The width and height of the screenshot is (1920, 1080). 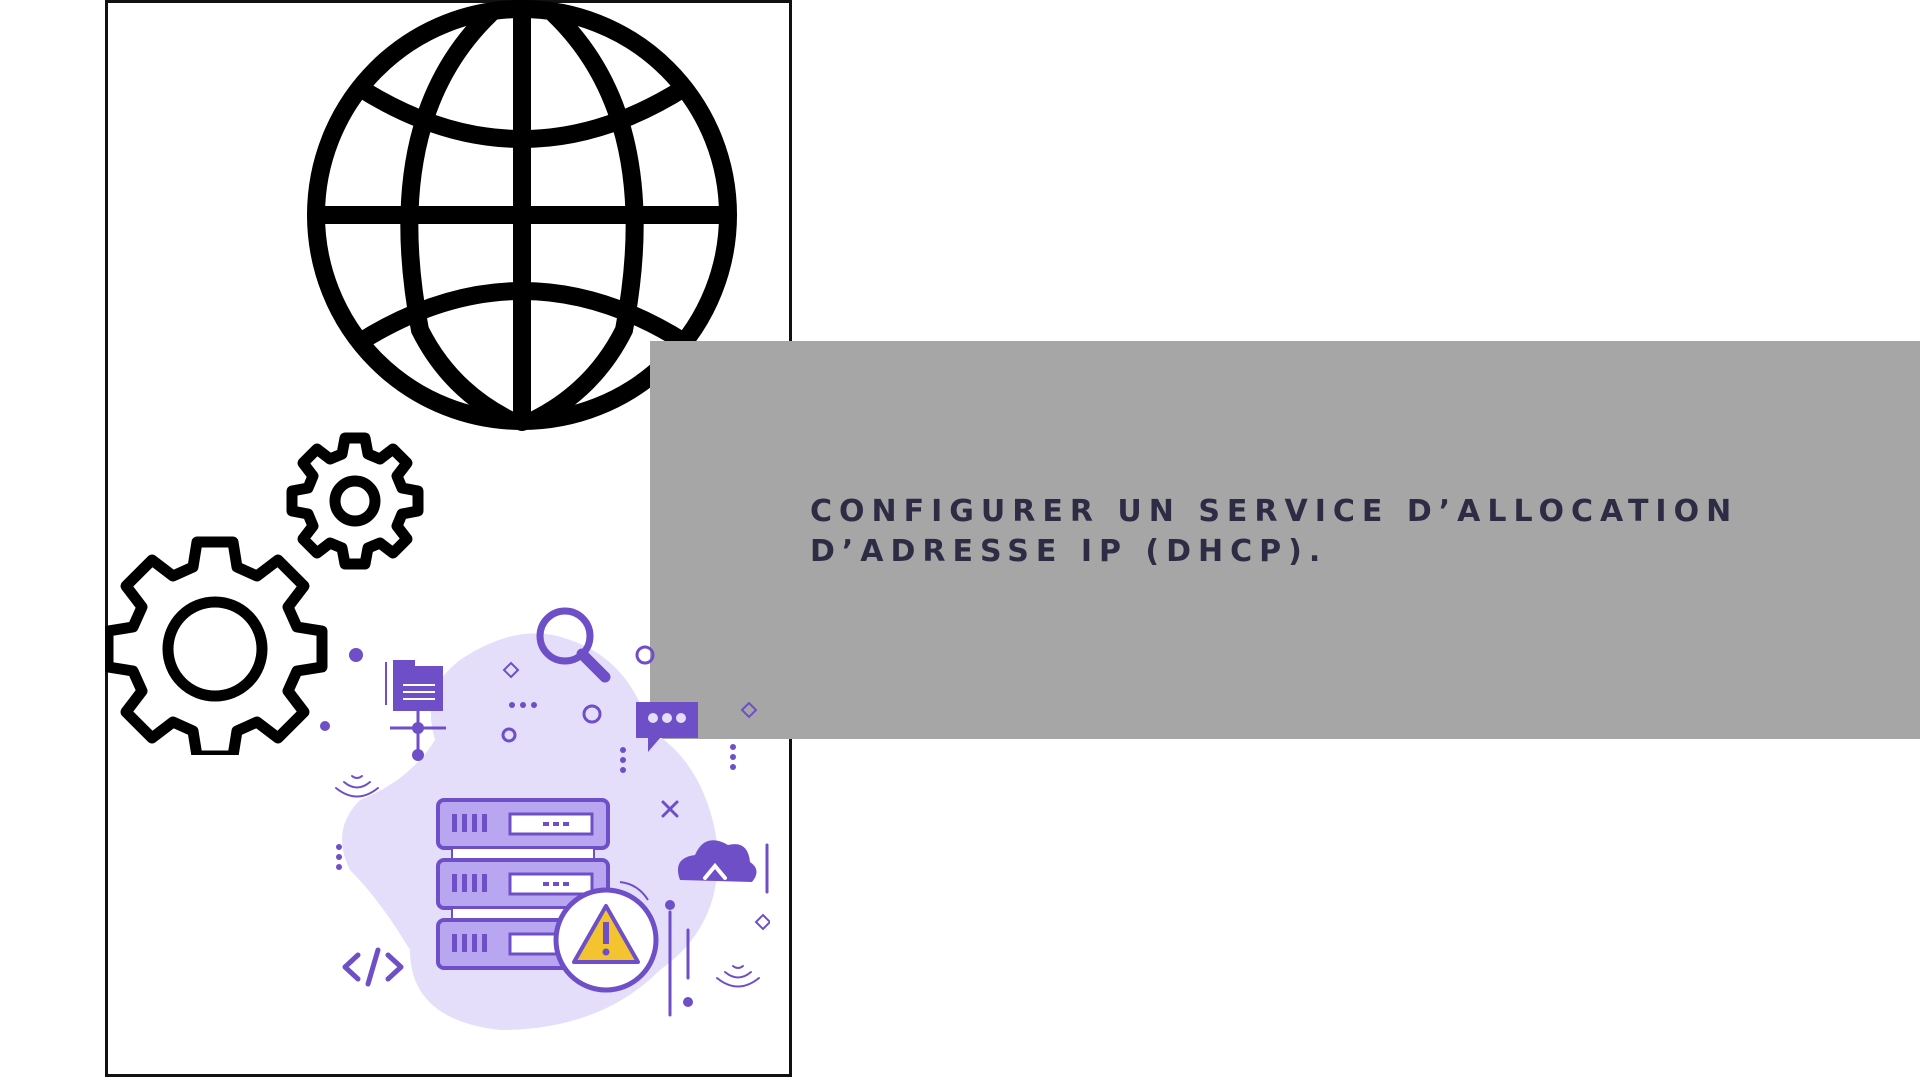 What do you see at coordinates (373, 967) in the screenshot?
I see `code-tag-icon` at bounding box center [373, 967].